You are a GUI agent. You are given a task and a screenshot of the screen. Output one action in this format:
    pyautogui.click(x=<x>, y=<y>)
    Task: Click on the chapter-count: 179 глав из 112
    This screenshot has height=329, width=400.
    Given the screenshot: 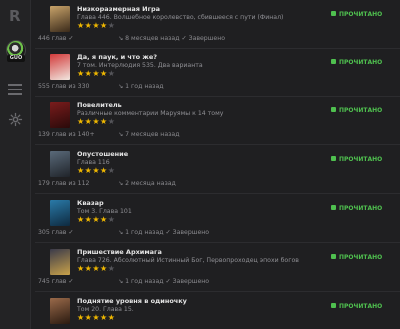 What is the action you would take?
    pyautogui.click(x=64, y=183)
    